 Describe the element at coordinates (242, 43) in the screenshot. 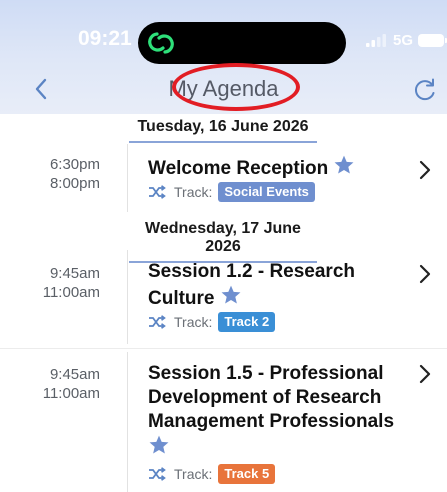

I see `dynamic-island` at that location.